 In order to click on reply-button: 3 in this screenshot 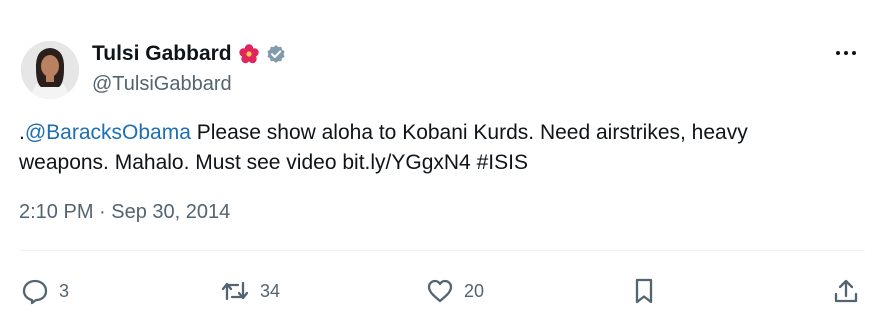, I will do `click(45, 291)`.